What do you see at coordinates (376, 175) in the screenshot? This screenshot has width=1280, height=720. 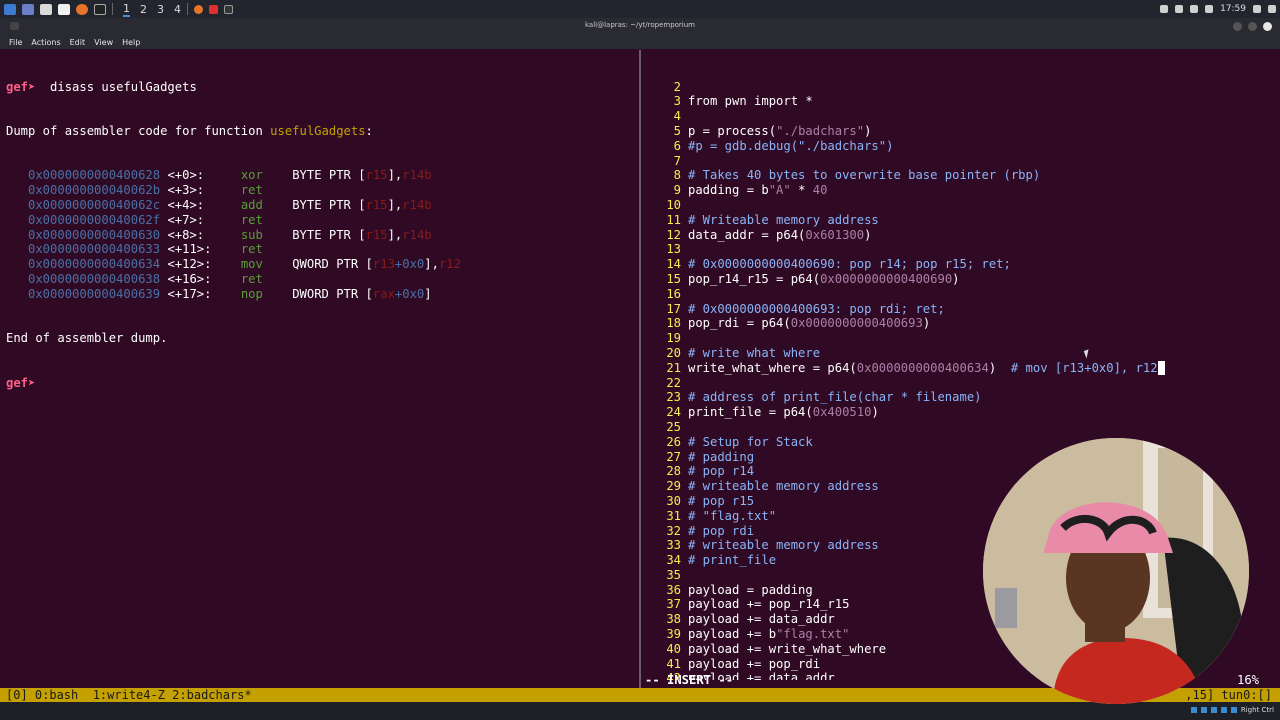 I see `asm-operand: r15` at bounding box center [376, 175].